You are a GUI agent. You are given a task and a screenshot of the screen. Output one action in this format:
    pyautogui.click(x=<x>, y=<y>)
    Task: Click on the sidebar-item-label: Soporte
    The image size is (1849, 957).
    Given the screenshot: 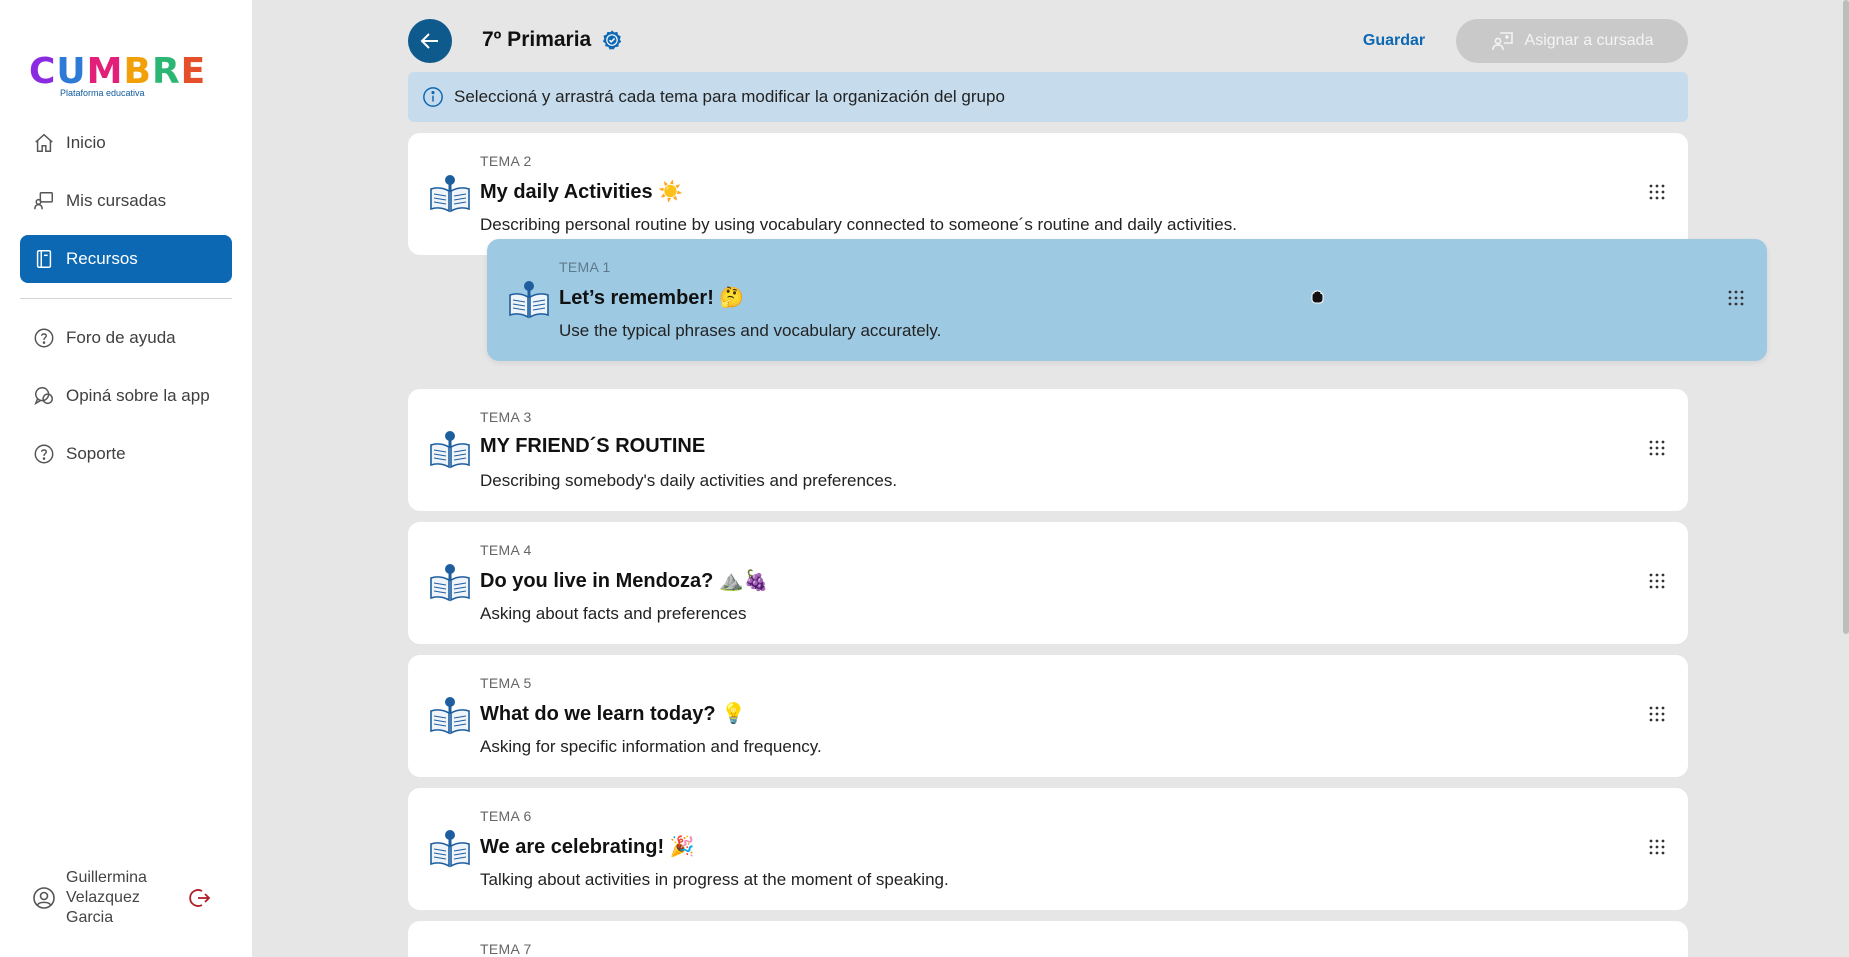 What is the action you would take?
    pyautogui.click(x=96, y=453)
    